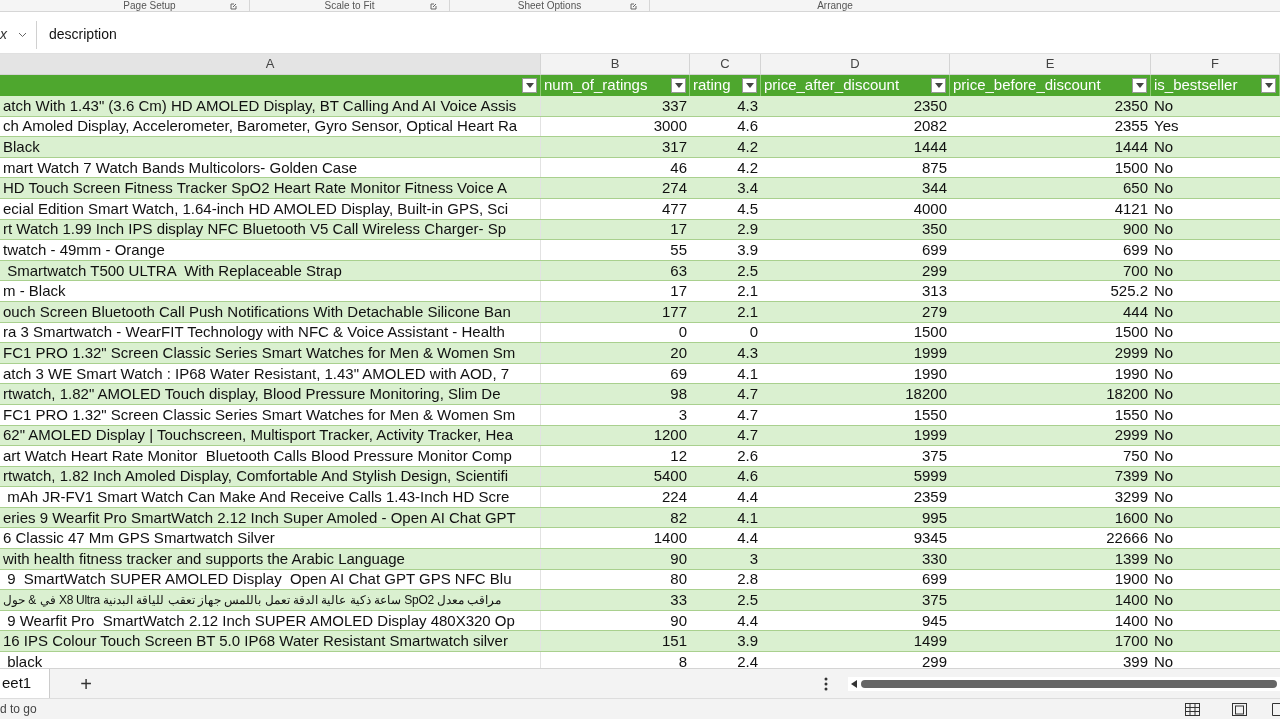 This screenshot has width=1280, height=719. I want to click on column-letter-header: E, so click(1050, 64).